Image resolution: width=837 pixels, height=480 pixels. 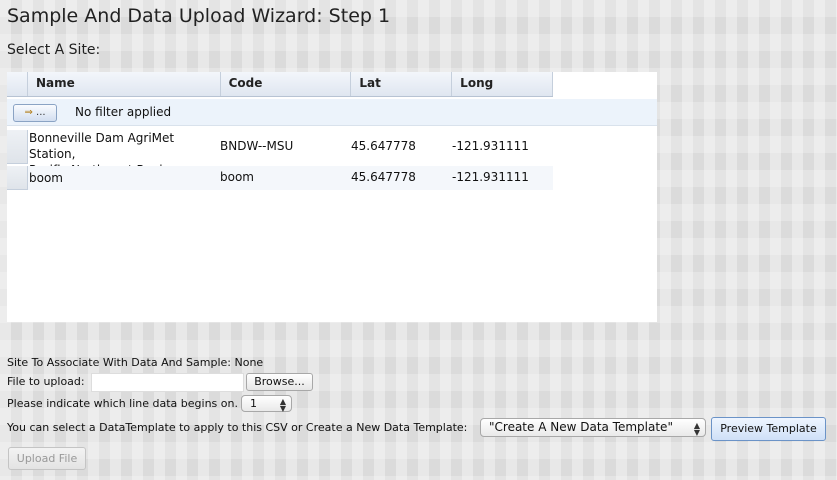 I want to click on cell-code: boom, so click(x=237, y=177).